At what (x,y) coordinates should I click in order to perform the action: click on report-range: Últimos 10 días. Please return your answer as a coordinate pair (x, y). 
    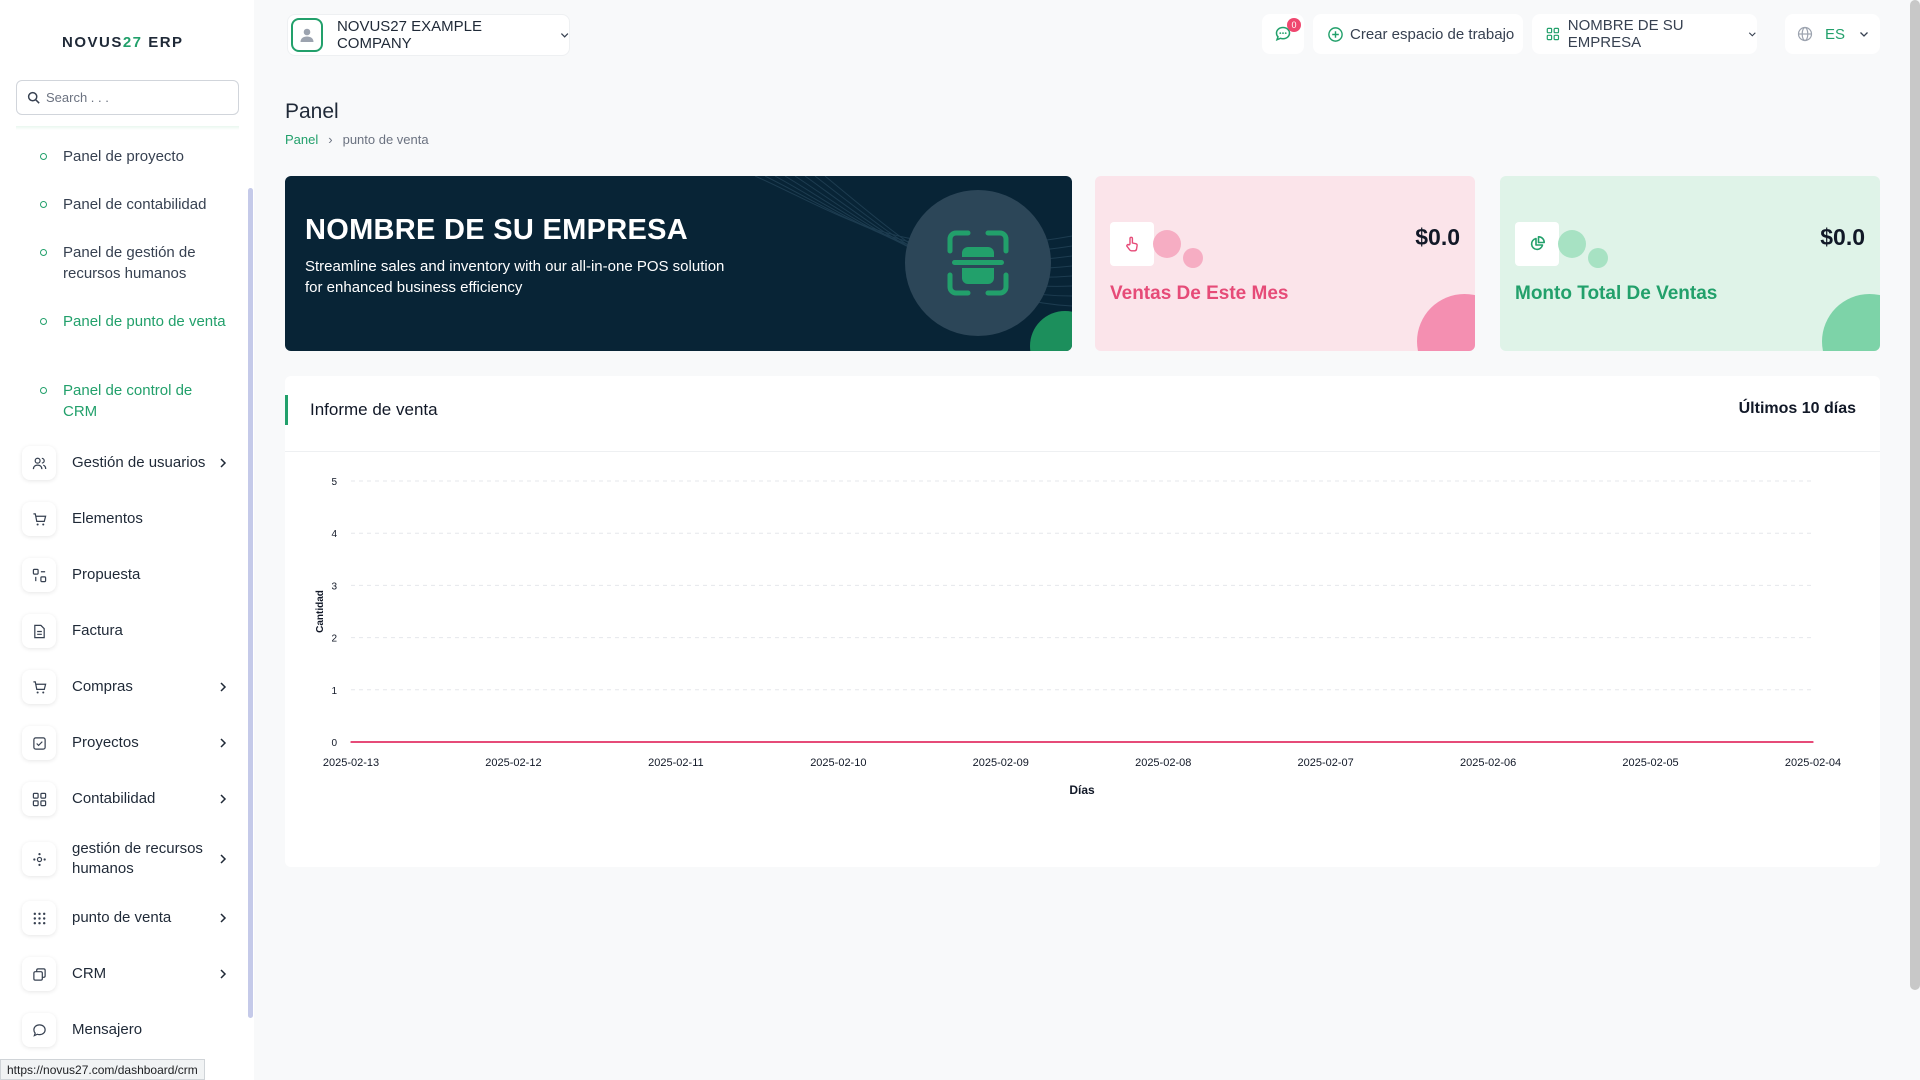
    Looking at the image, I should click on (1797, 409).